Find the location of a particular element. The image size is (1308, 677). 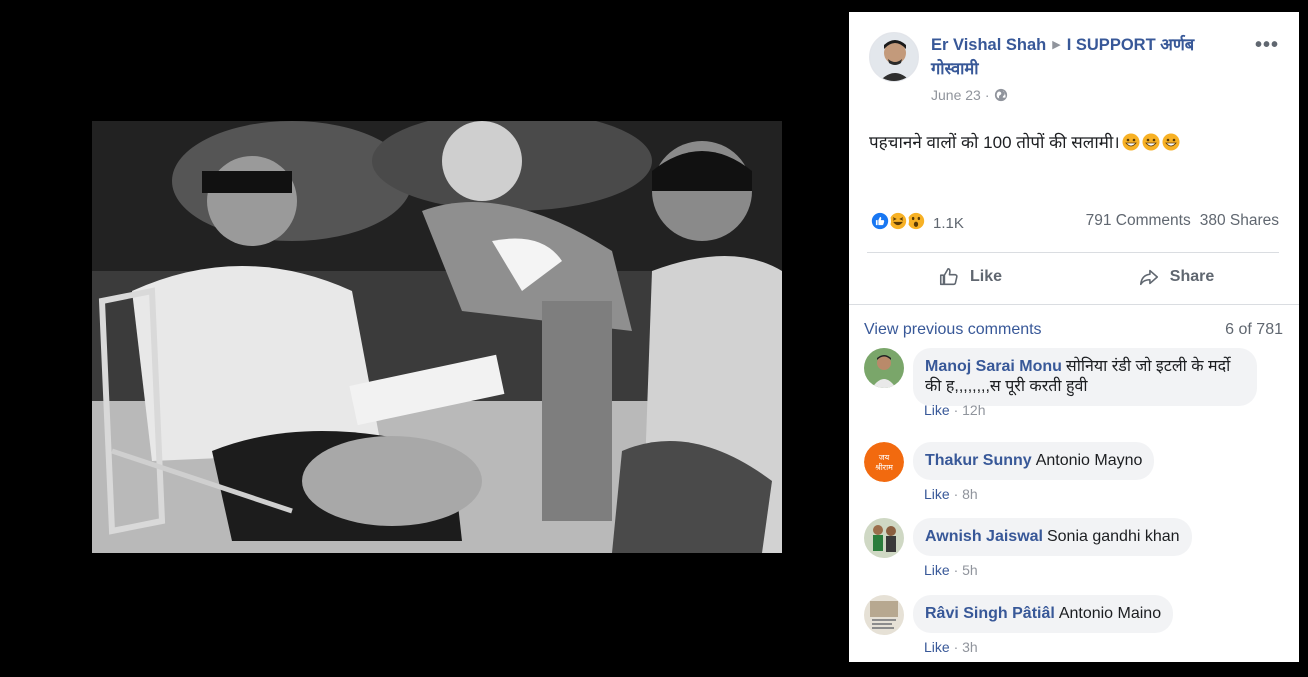

commenter-name: Râvi Singh Pâtiâl is located at coordinates (990, 613).